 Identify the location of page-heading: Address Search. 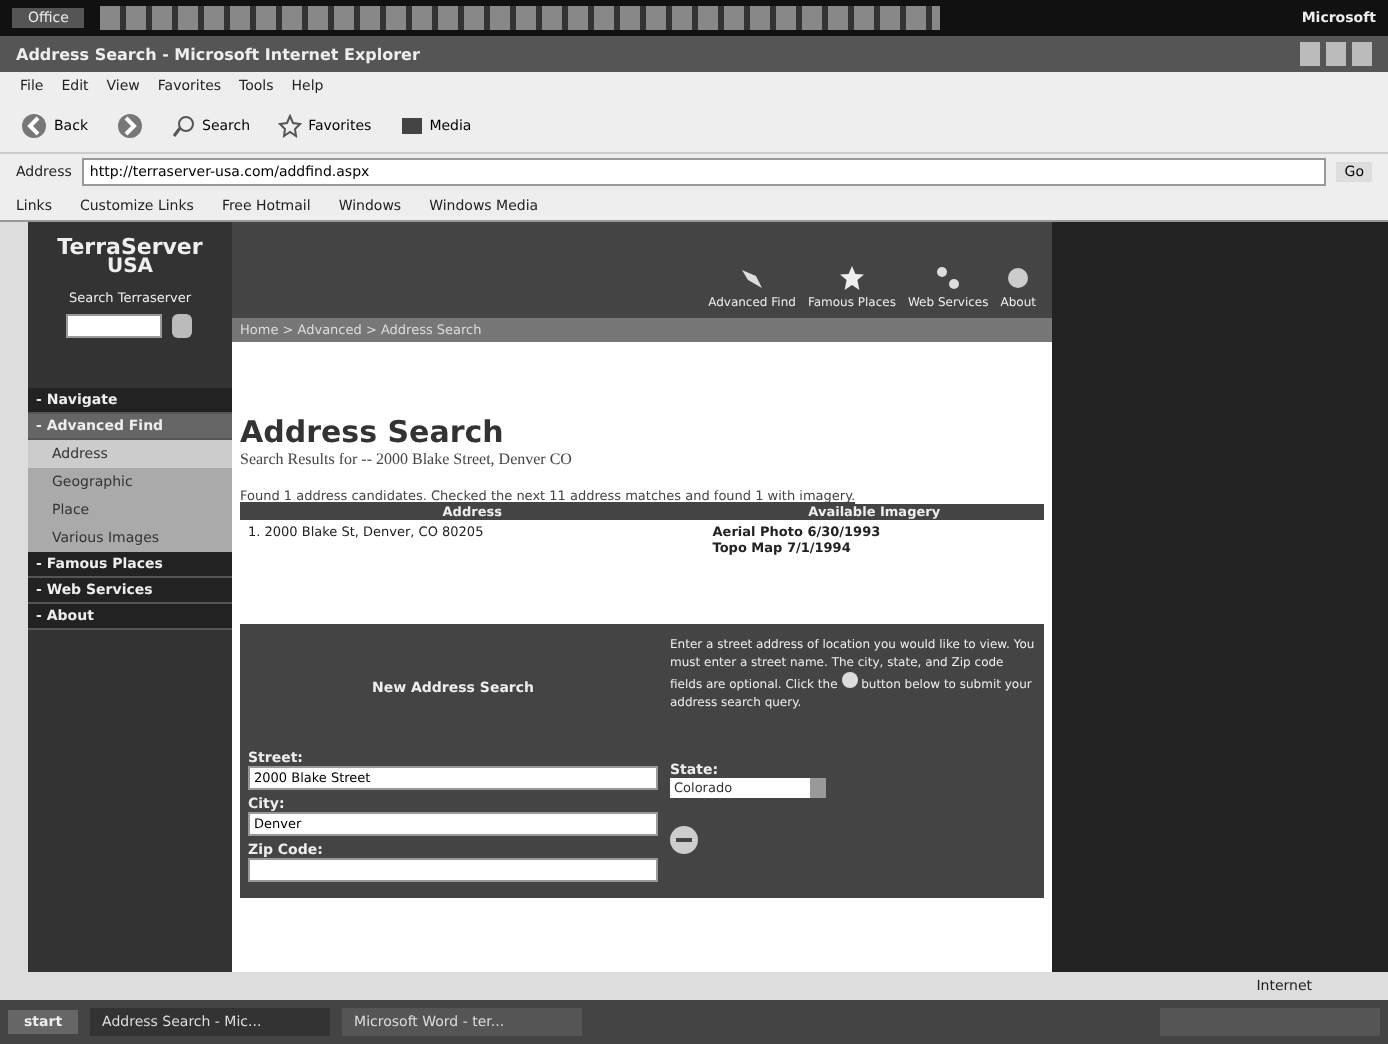
(373, 432).